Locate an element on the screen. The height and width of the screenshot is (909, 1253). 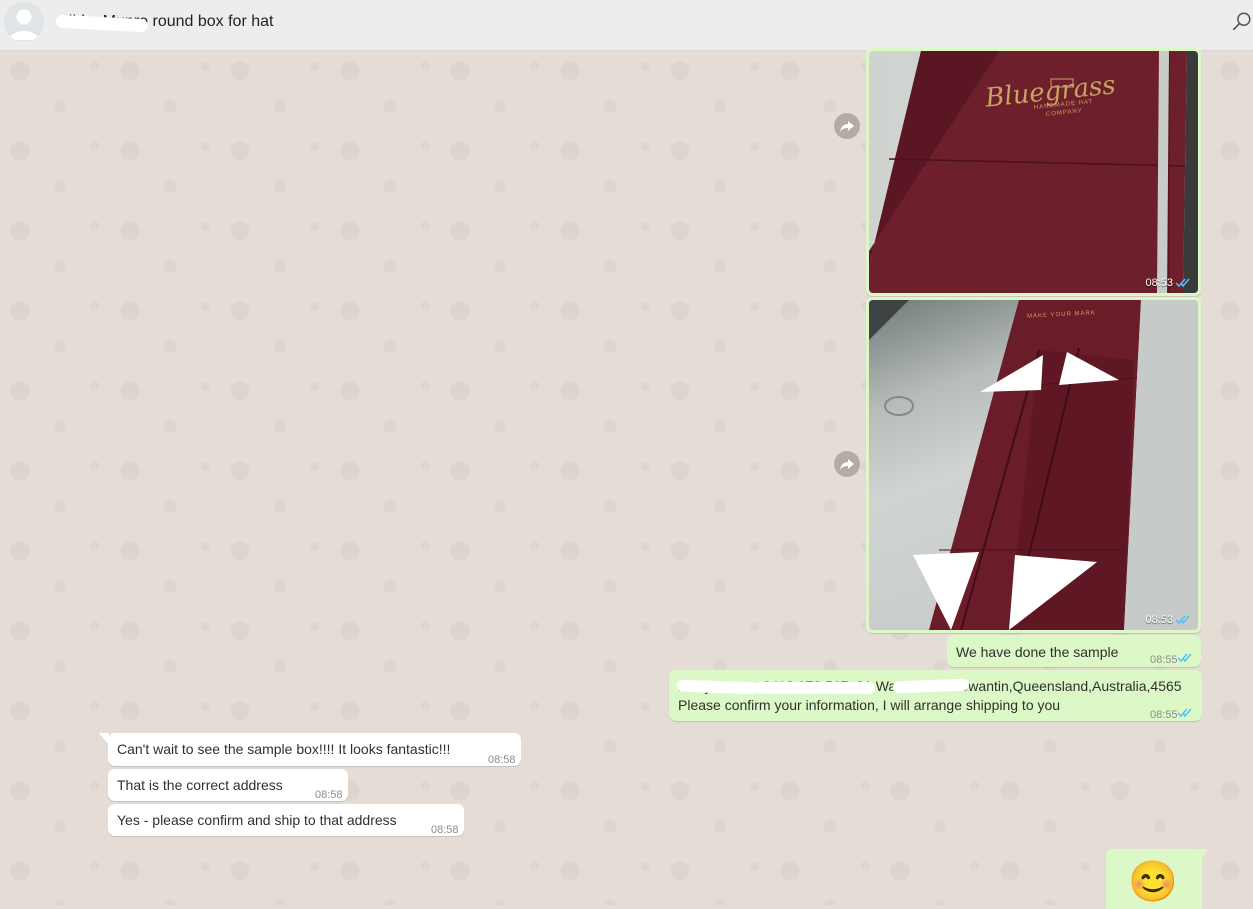
photo-open-box is located at coordinates (1033, 465).